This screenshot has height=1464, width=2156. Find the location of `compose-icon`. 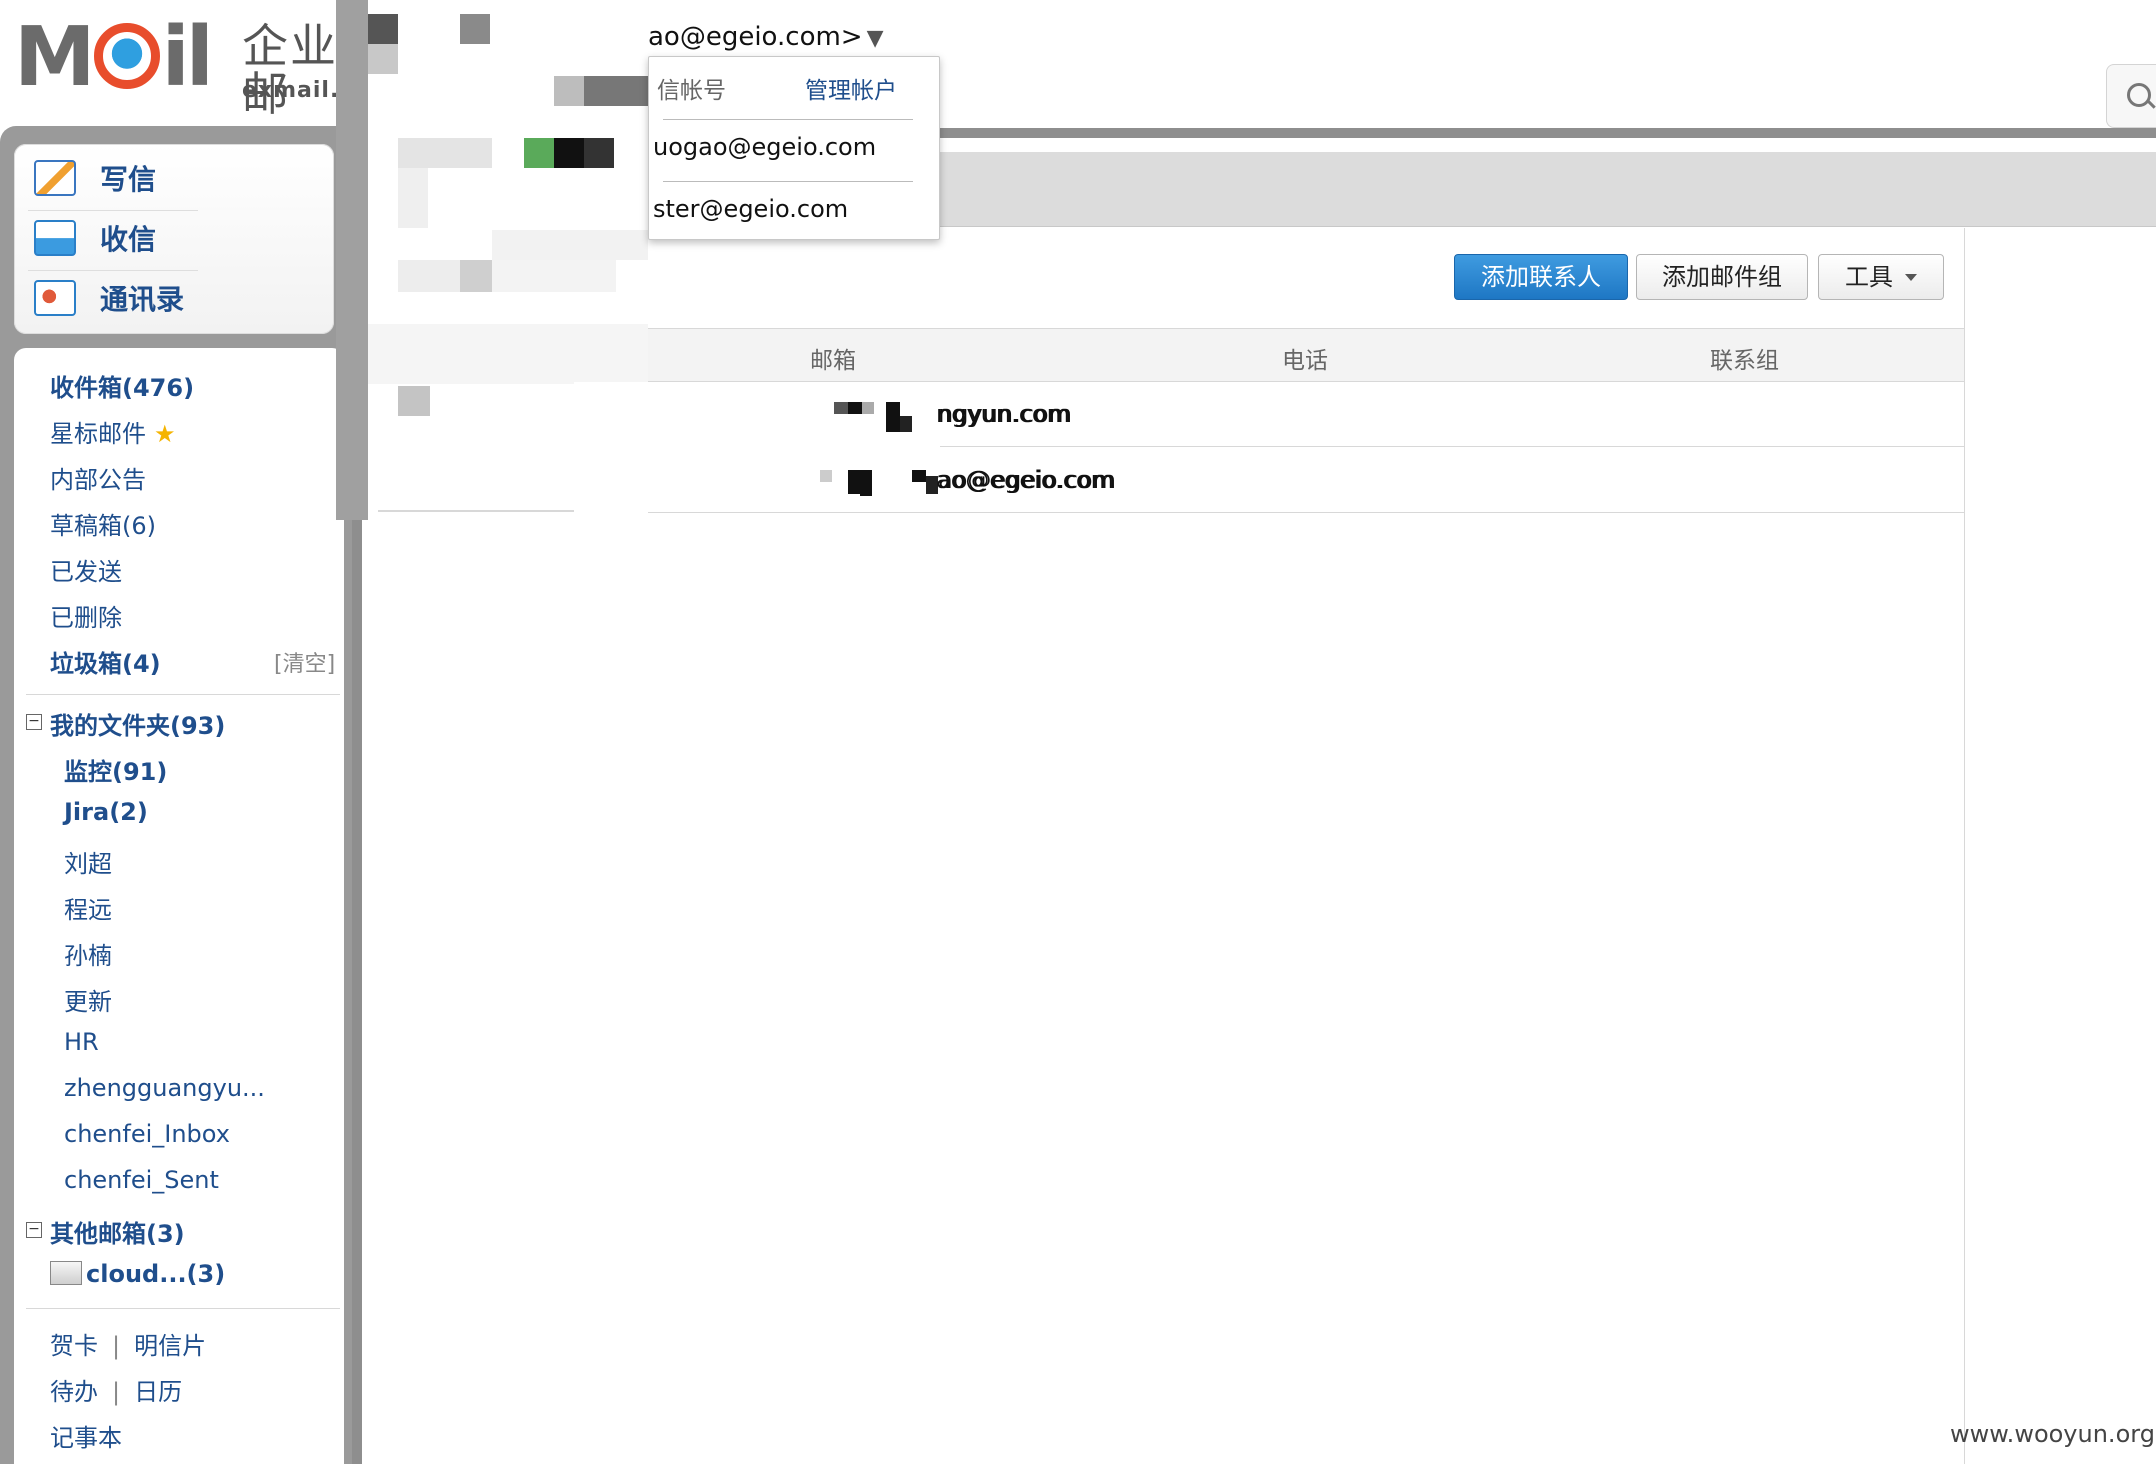

compose-icon is located at coordinates (55, 178).